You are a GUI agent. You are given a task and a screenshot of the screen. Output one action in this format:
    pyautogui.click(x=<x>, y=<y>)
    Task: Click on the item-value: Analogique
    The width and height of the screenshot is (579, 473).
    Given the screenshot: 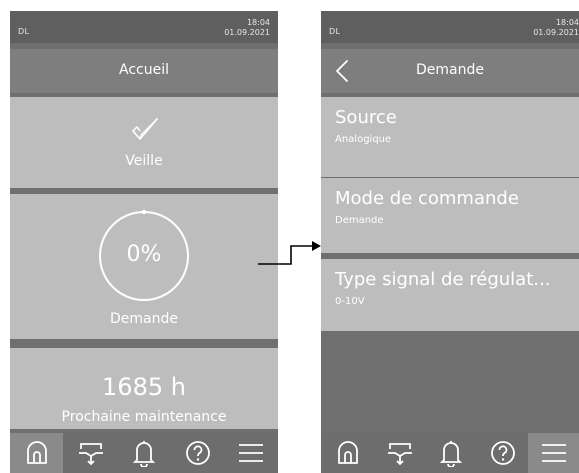 What is the action you would take?
    pyautogui.click(x=363, y=139)
    